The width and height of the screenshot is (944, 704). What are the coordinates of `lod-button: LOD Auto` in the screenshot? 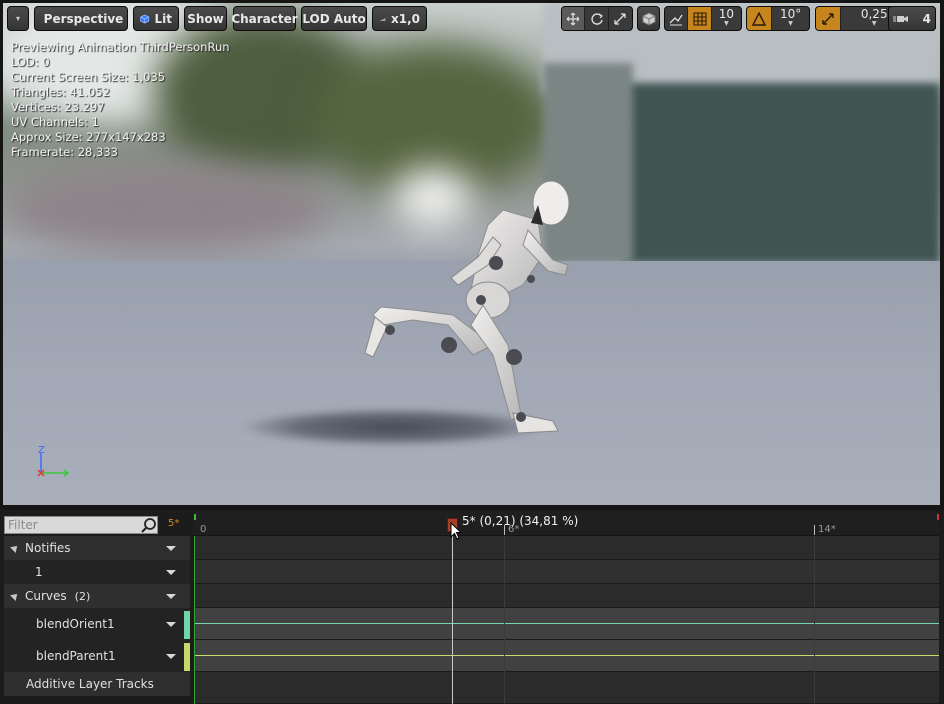 It's located at (334, 18).